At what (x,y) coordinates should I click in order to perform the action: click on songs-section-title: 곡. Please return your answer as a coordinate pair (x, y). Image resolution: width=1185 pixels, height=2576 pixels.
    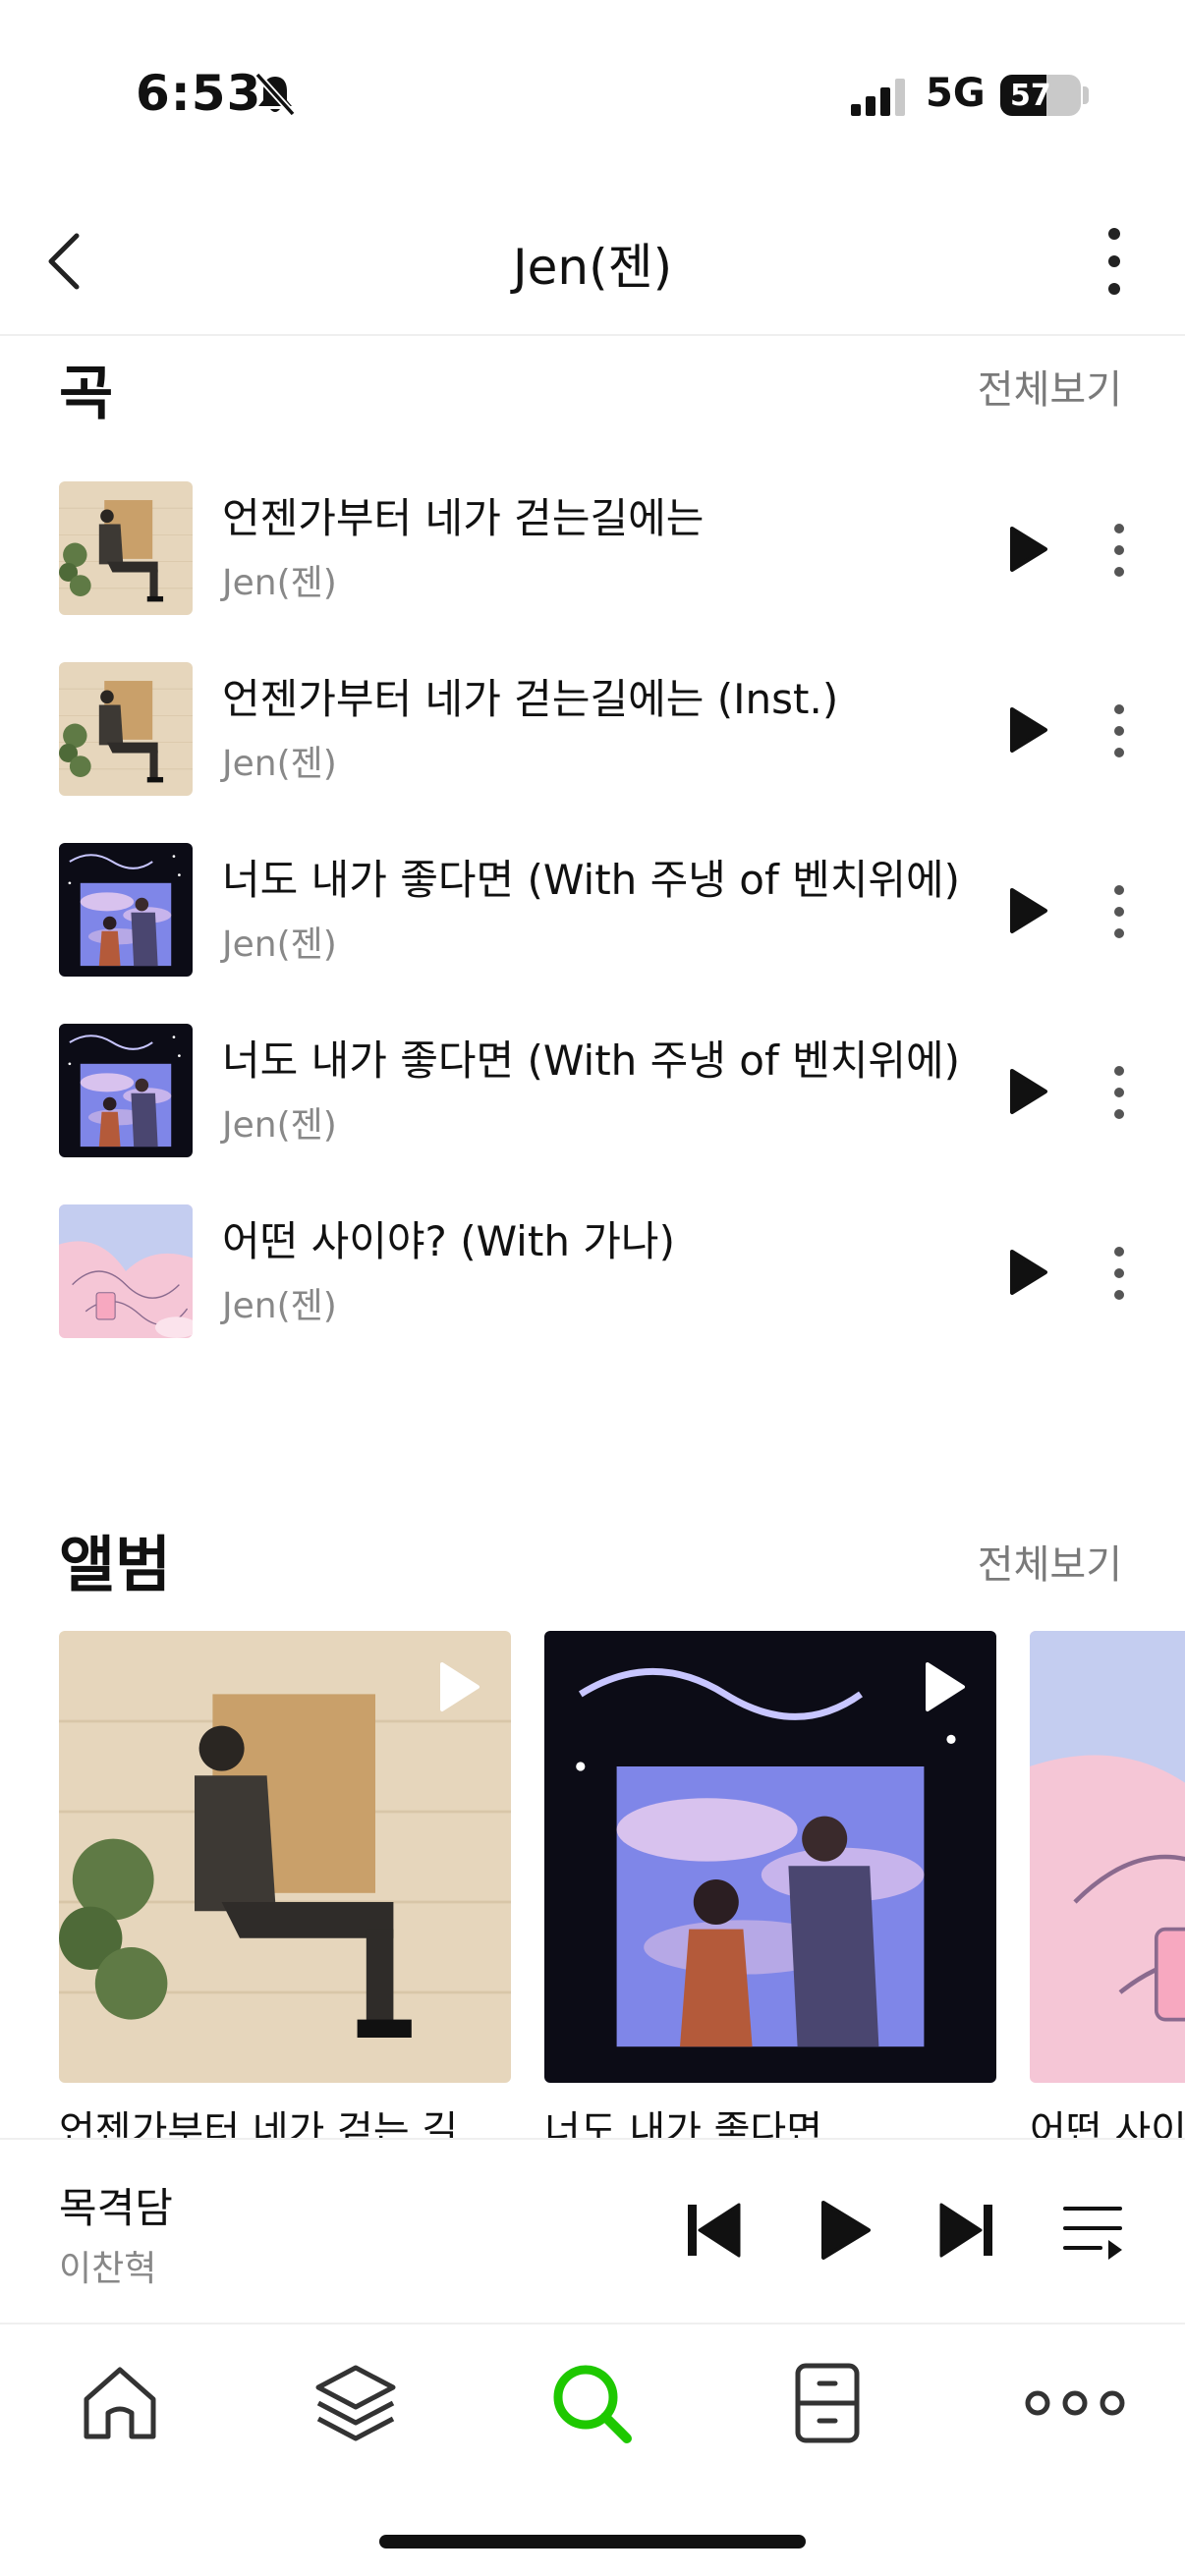
    Looking at the image, I should click on (87, 394).